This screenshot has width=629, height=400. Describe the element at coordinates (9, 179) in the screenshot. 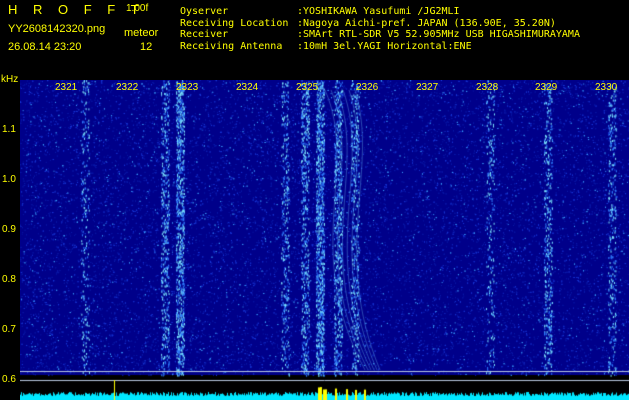

I see `y-tick-label: 1.0` at that location.